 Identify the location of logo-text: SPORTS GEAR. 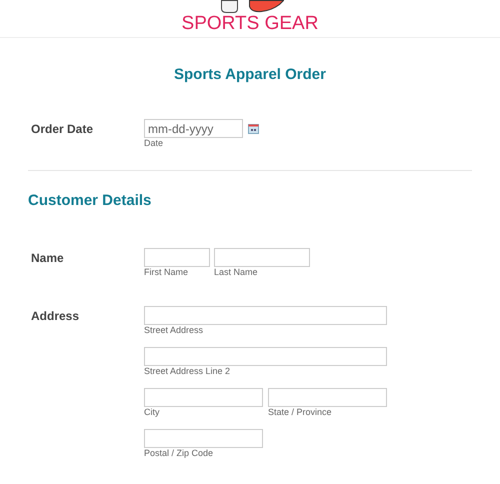
(250, 24).